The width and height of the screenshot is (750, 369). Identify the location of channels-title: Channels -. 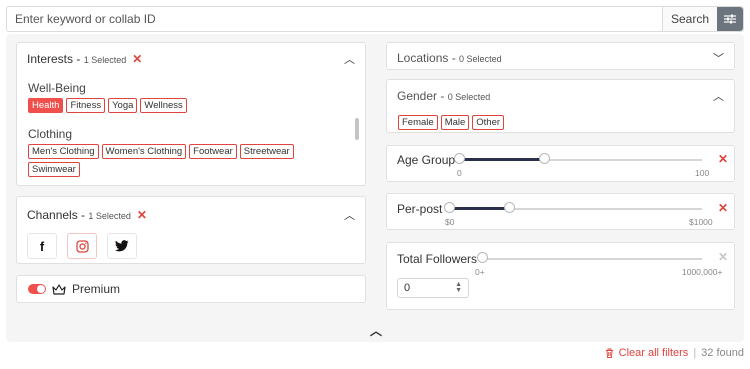
(58, 215).